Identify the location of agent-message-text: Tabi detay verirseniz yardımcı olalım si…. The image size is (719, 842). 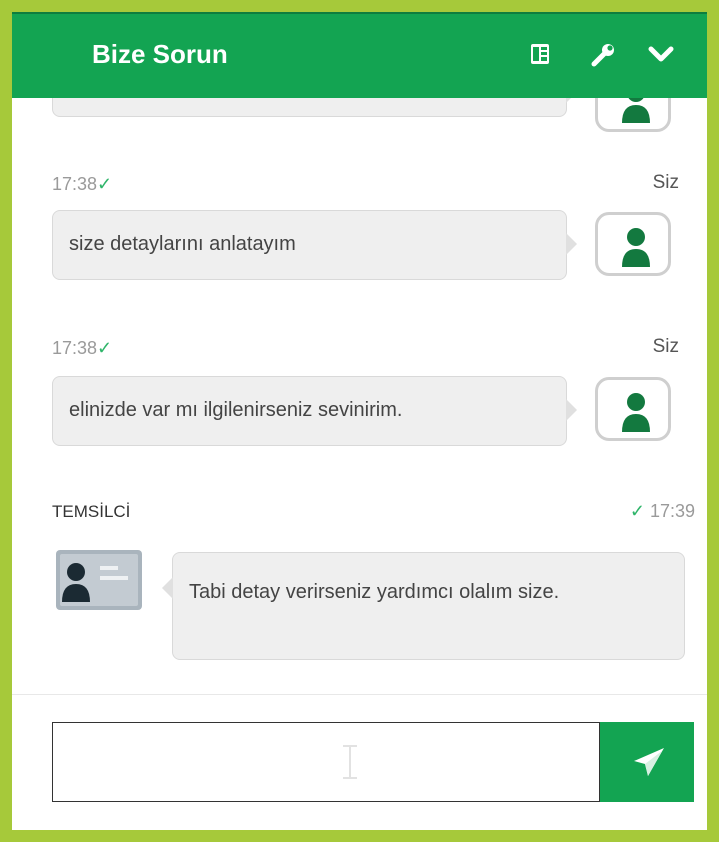
(374, 592).